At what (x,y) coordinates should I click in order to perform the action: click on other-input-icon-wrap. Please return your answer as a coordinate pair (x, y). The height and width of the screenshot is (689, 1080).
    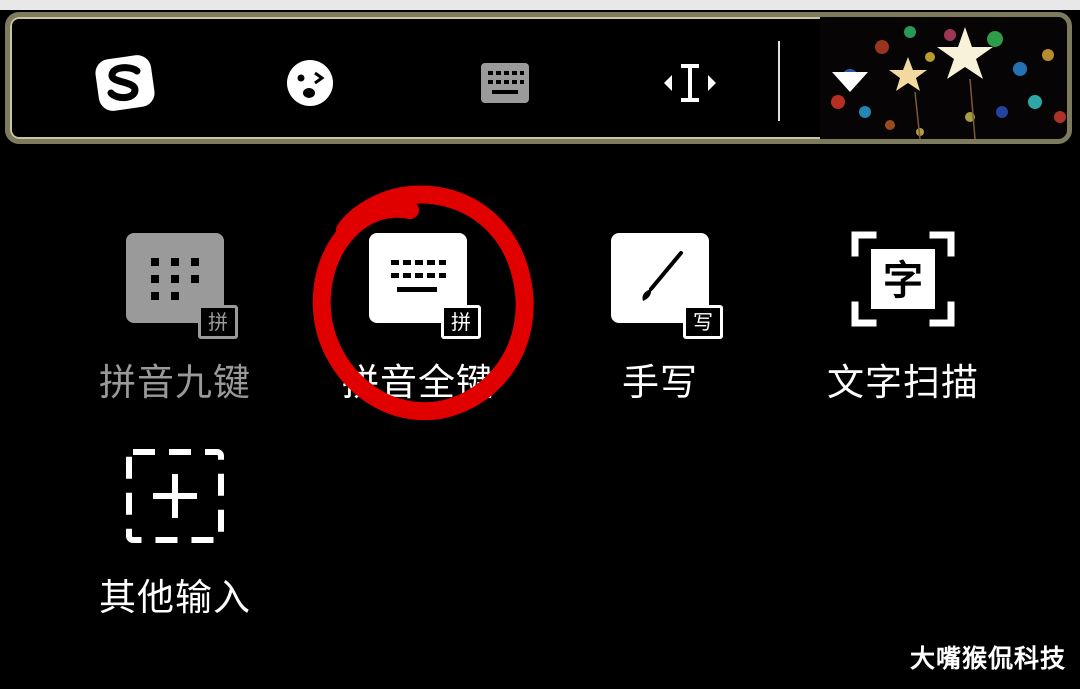
    Looking at the image, I should click on (175, 498).